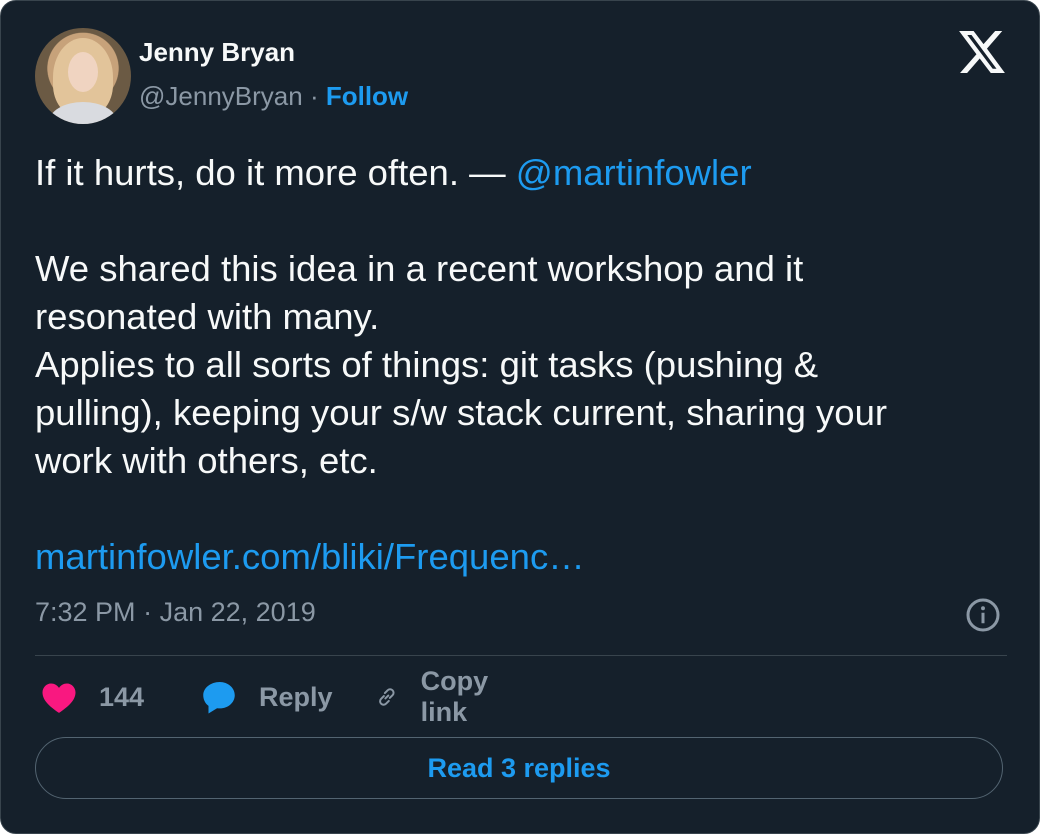 This screenshot has width=1040, height=834. What do you see at coordinates (83, 76) in the screenshot?
I see `avatar` at bounding box center [83, 76].